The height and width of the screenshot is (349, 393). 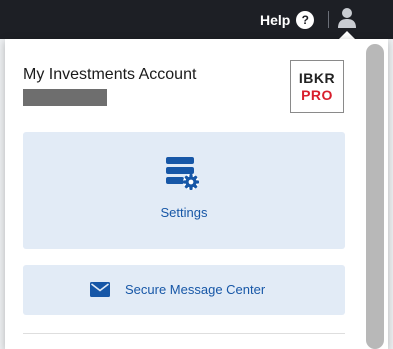 I want to click on mail-icon, so click(x=100, y=289).